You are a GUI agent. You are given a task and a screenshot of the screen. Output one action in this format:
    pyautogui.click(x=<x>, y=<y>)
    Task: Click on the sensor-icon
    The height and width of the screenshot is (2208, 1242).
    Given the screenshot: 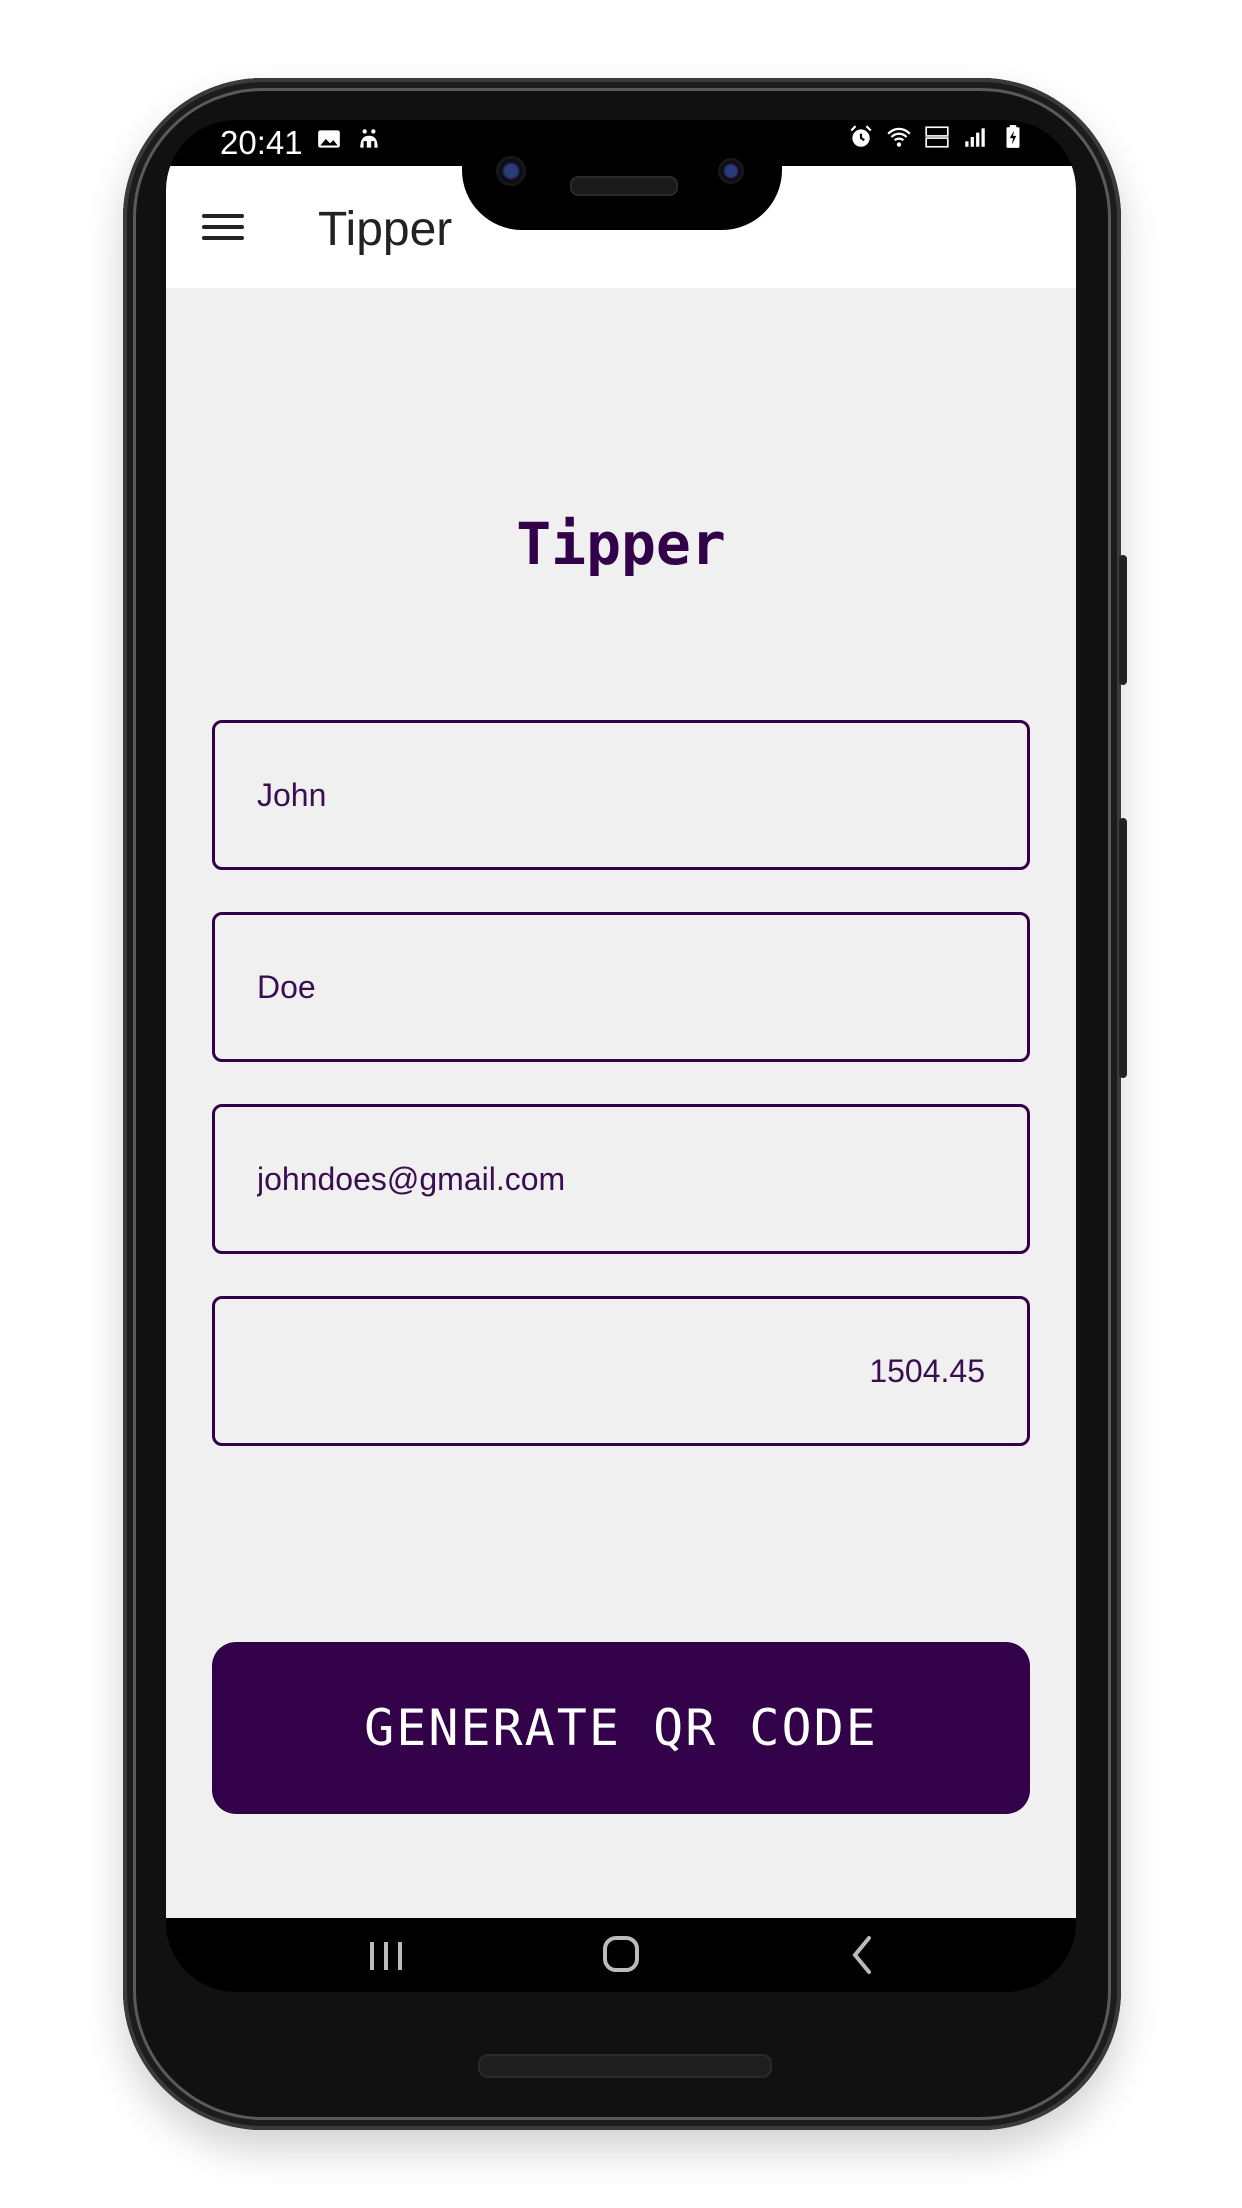 What is the action you would take?
    pyautogui.click(x=731, y=171)
    